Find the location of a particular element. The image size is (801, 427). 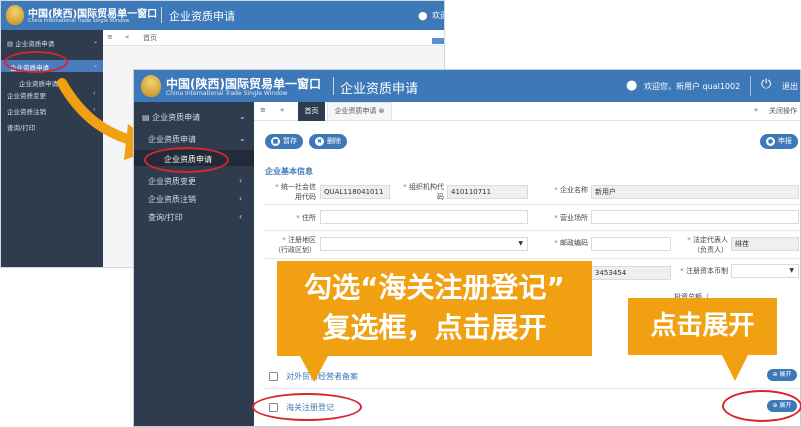

menu-icon: ≡ is located at coordinates (263, 110).